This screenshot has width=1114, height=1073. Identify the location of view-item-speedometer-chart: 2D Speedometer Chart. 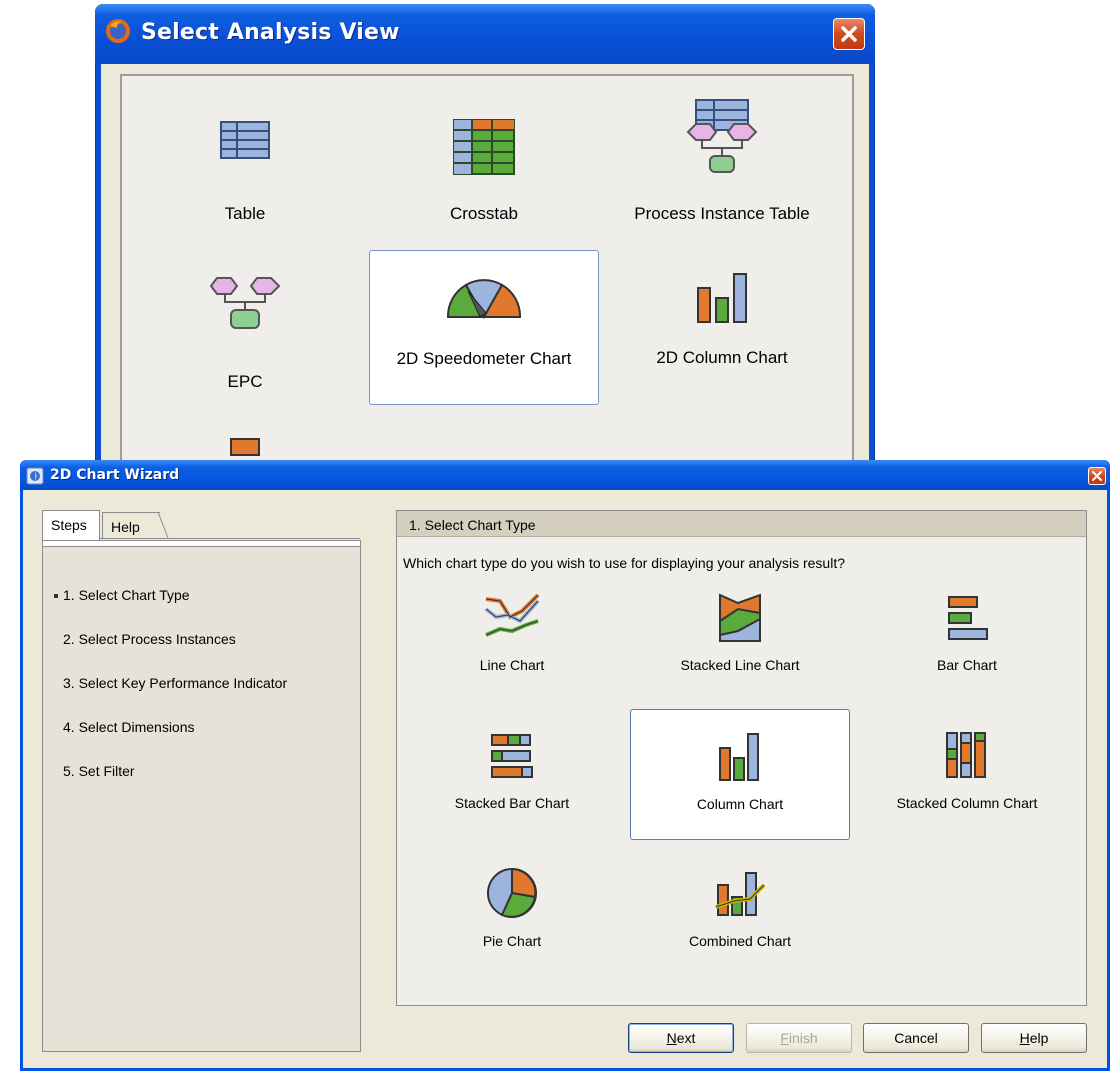
(484, 327).